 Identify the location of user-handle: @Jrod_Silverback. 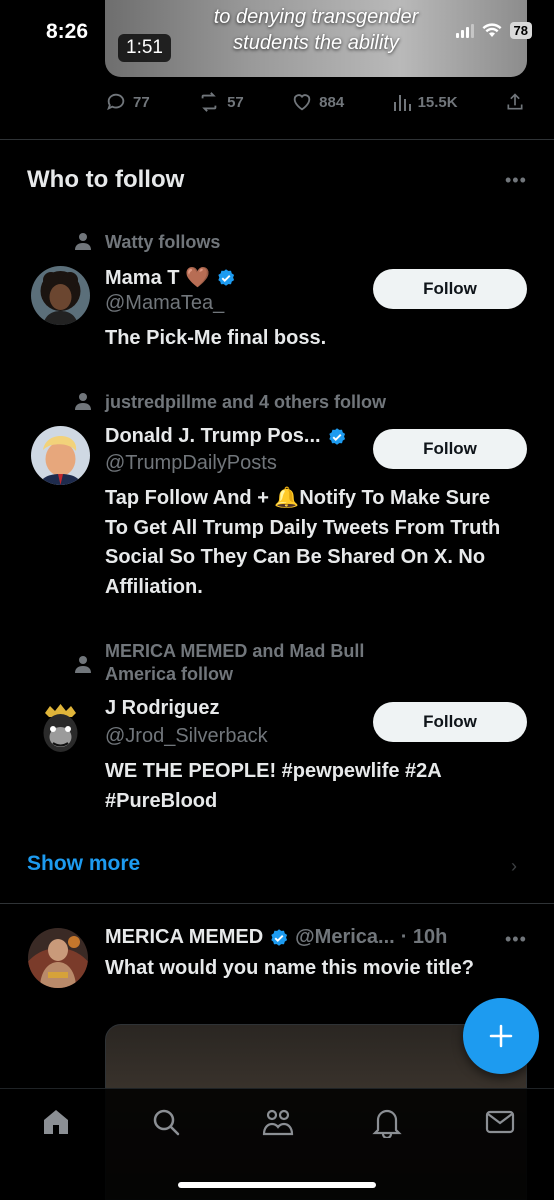
(186, 736).